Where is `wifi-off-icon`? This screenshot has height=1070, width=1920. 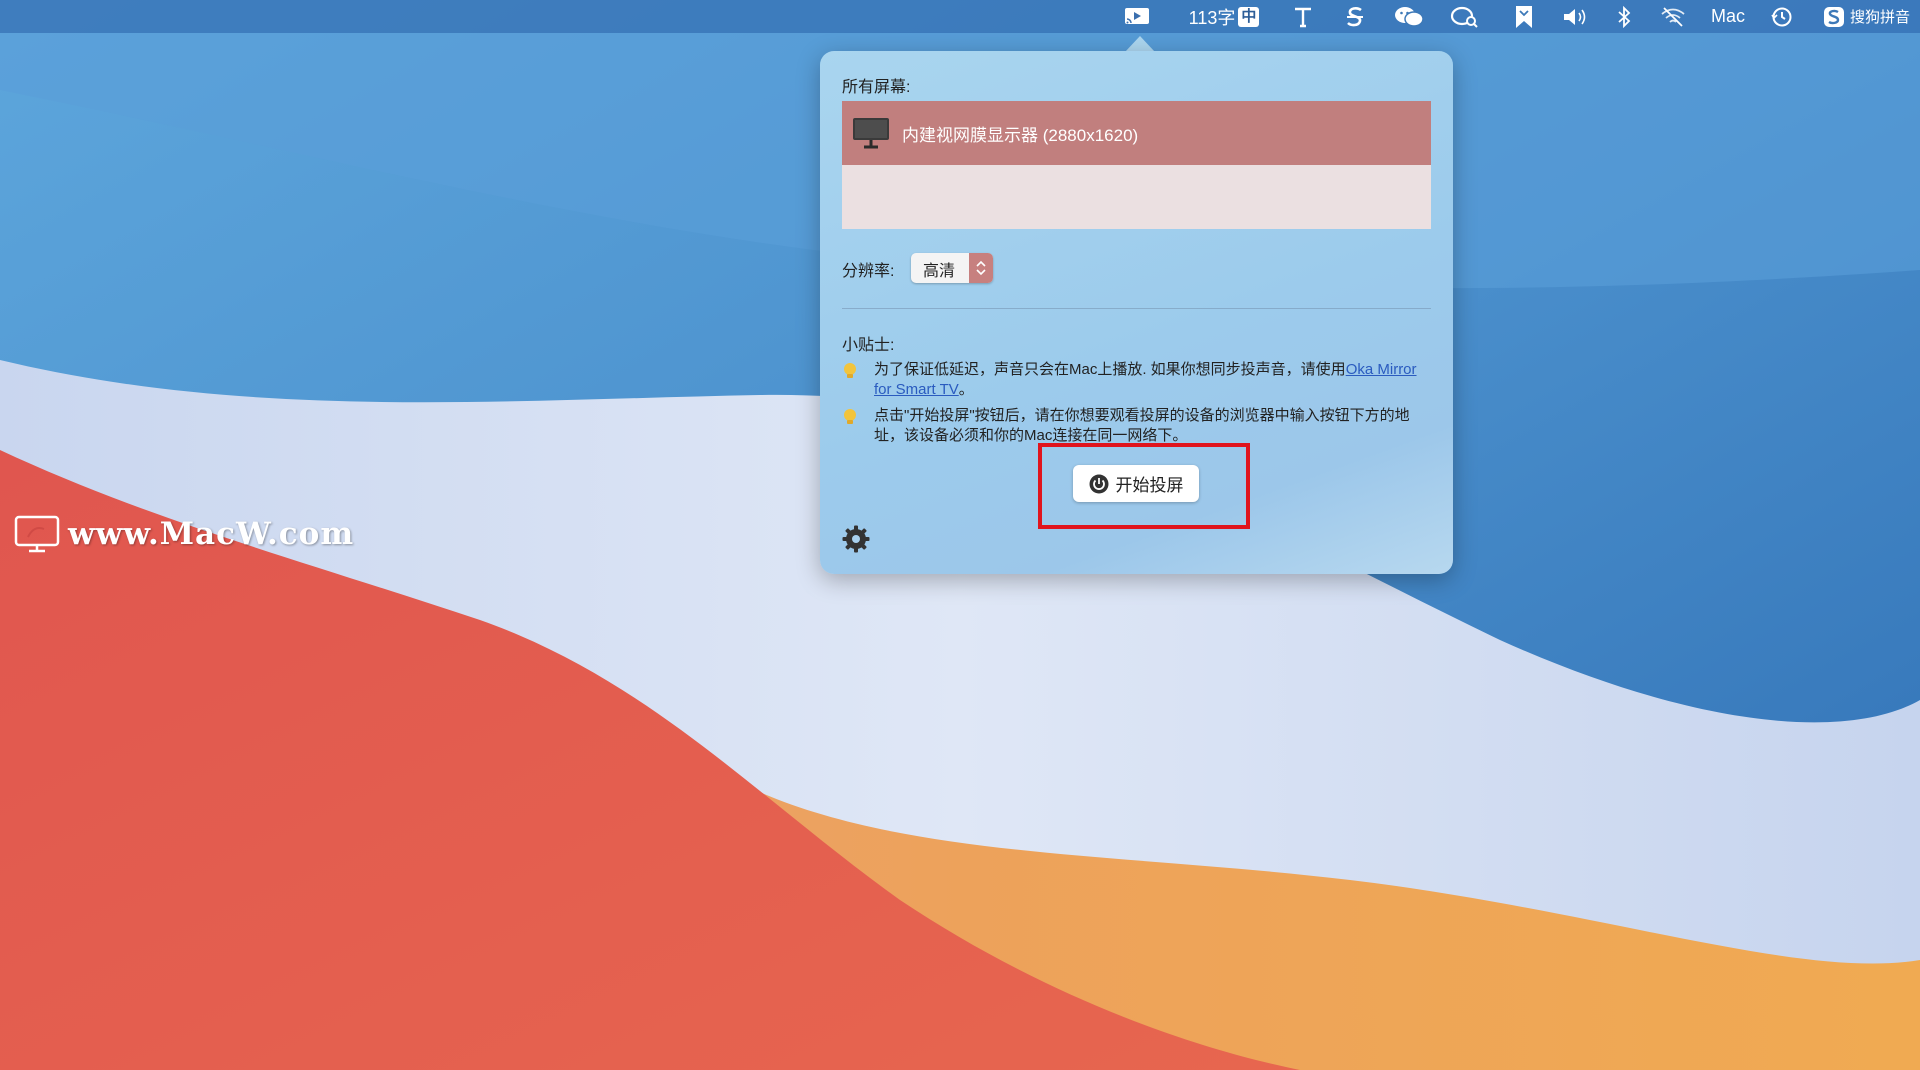
wifi-off-icon is located at coordinates (1673, 16).